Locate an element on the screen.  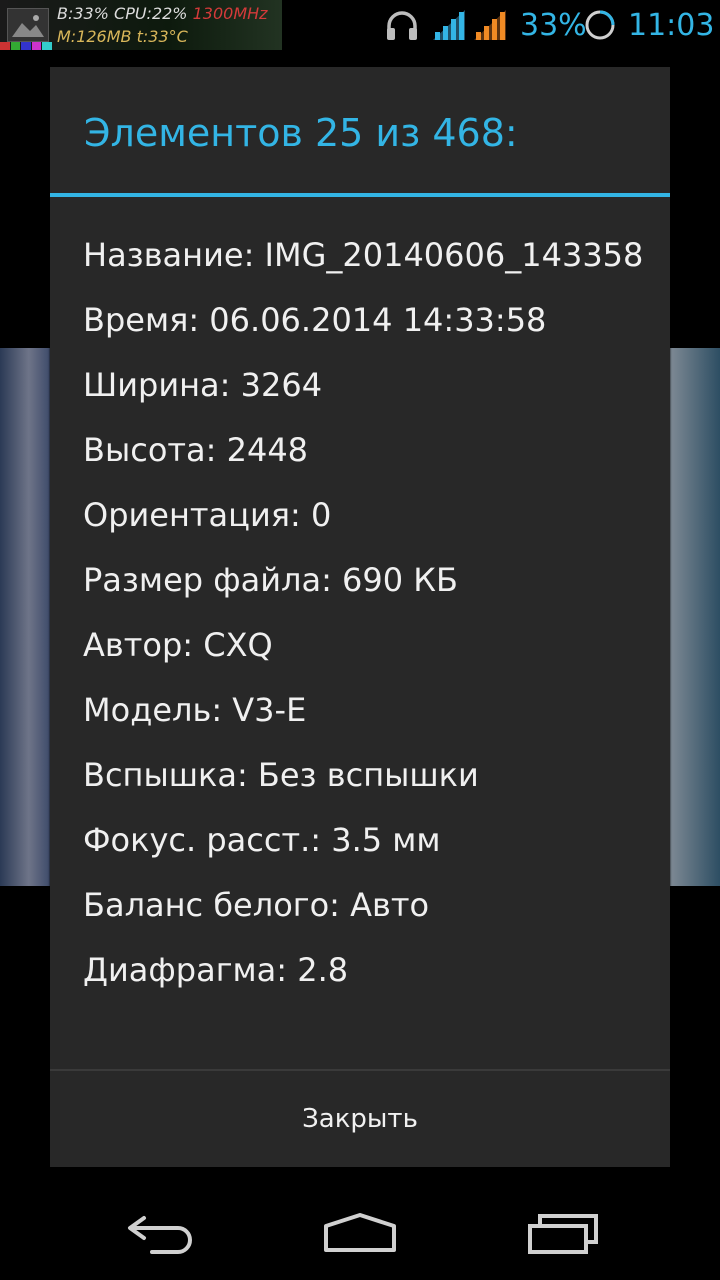
system-monitor-overlay: B:33% CPU:22% 1300MHz M:126MB t:33°C is located at coordinates (141, 25).